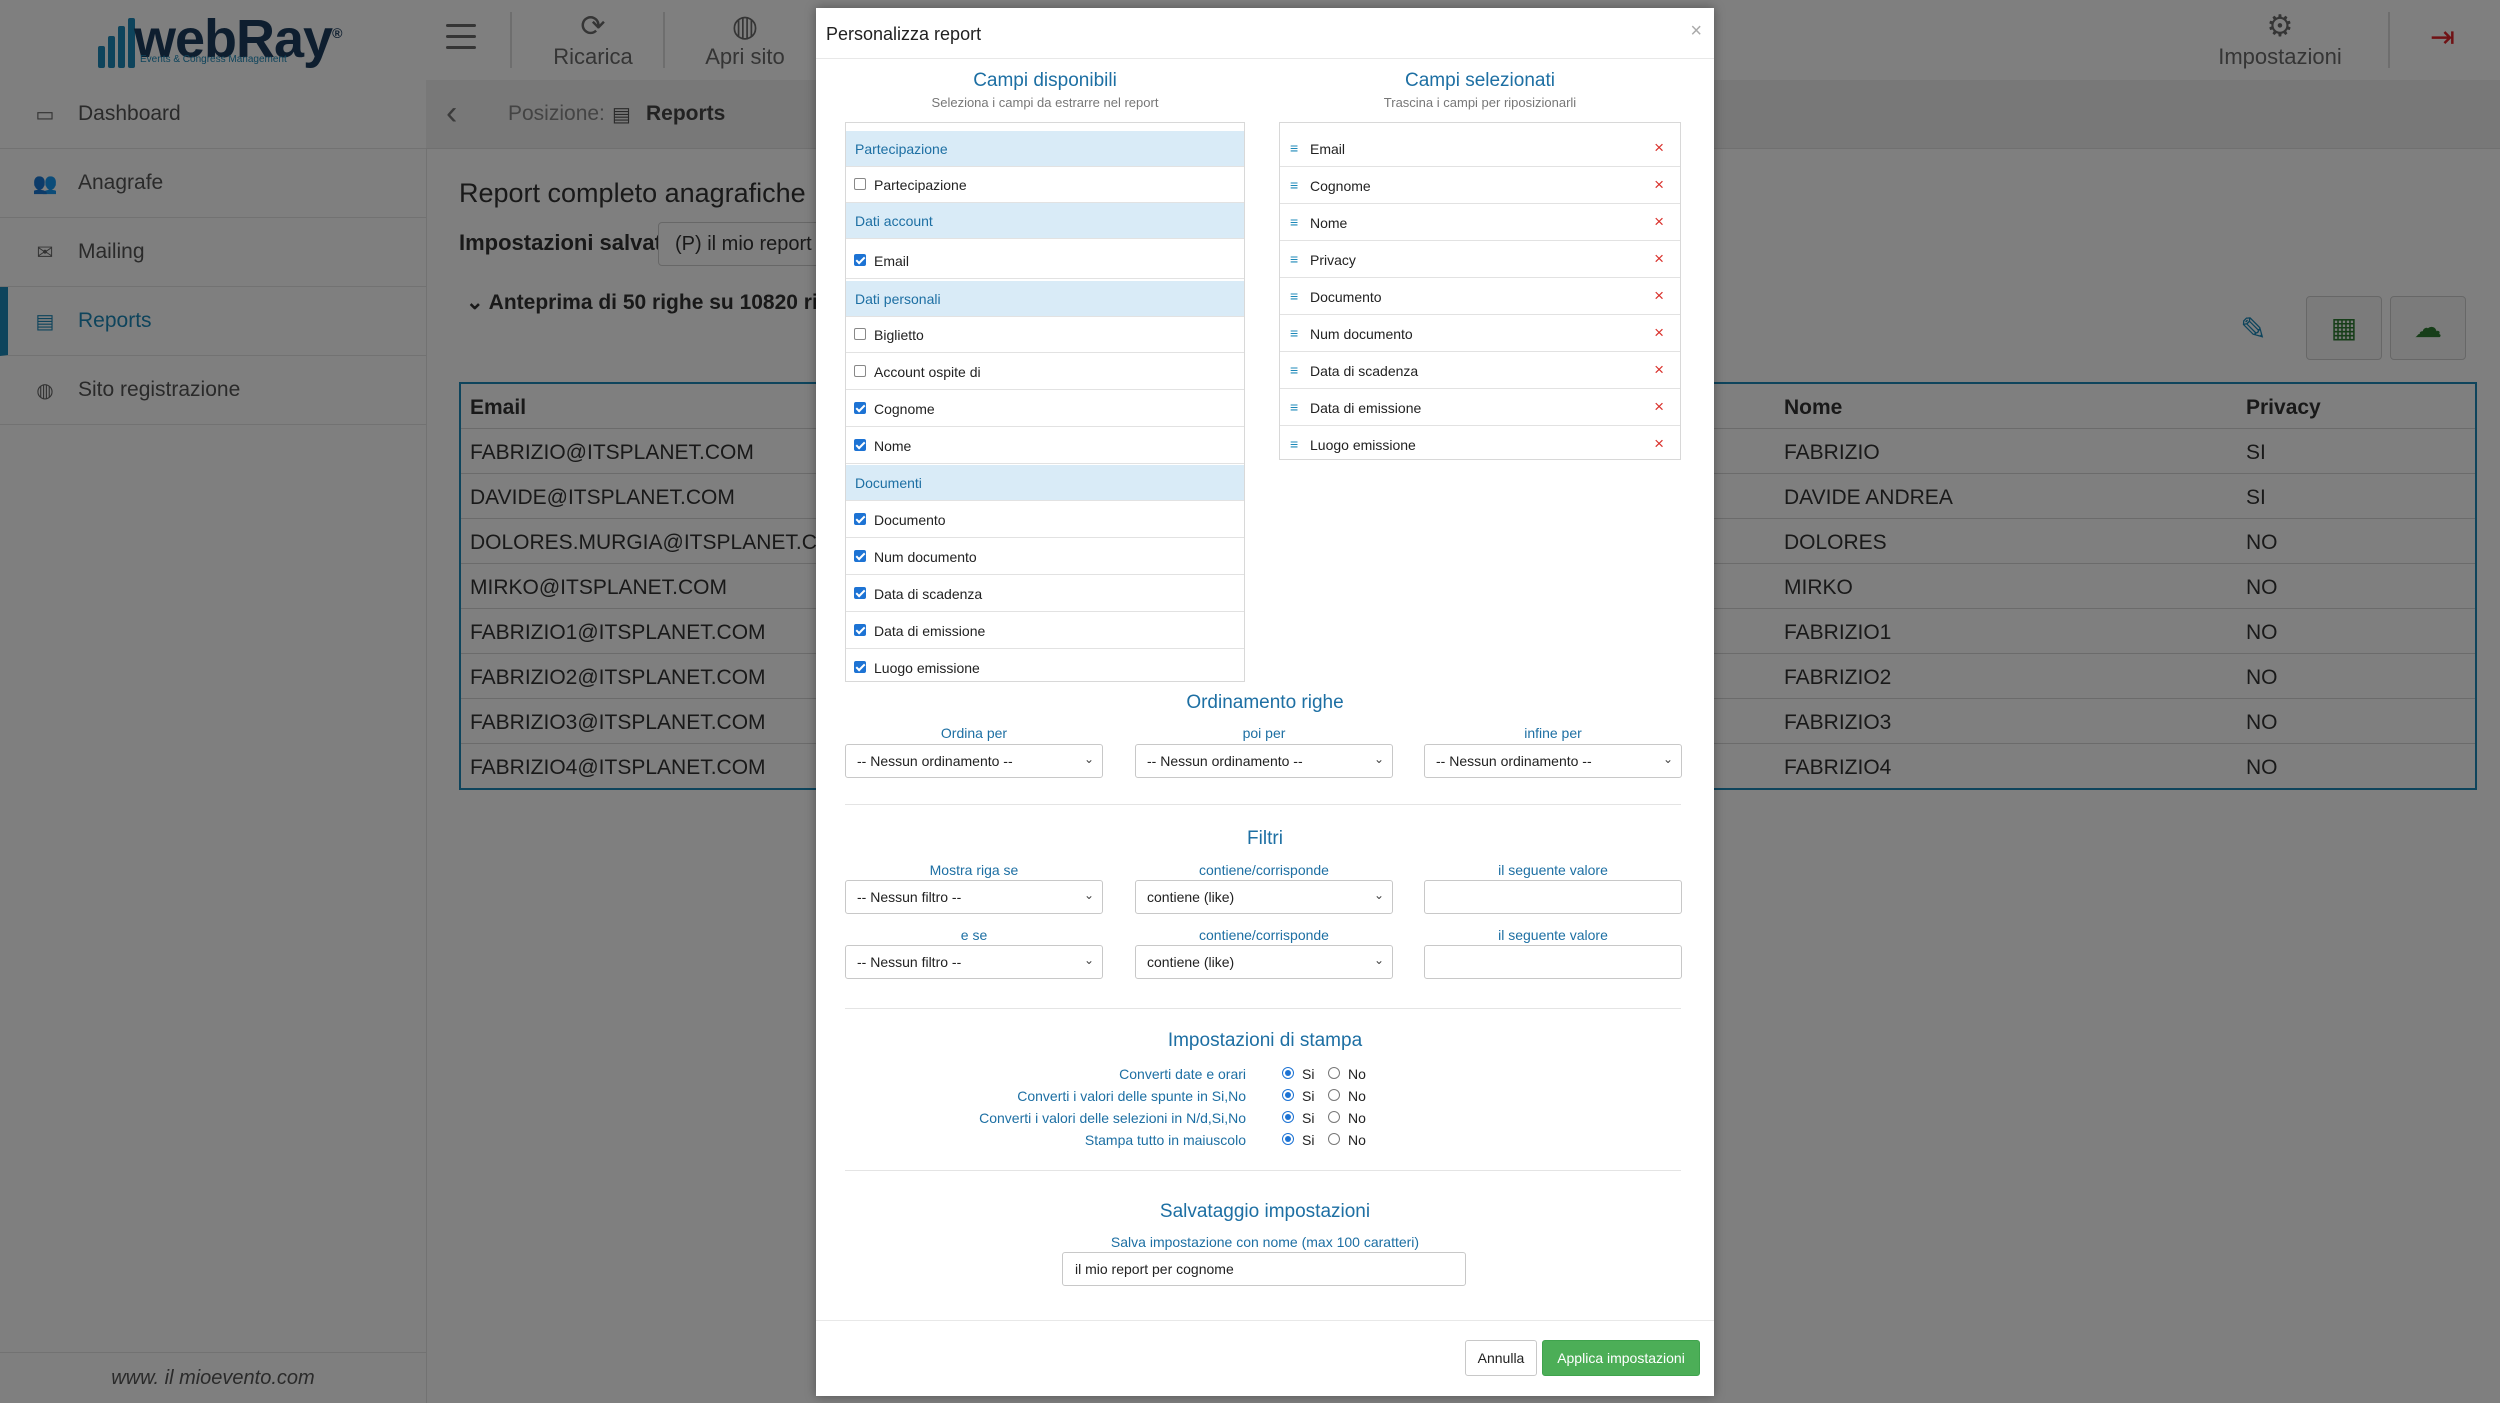 This screenshot has width=2500, height=1403. I want to click on print-option-dates: Converti date e orari Si No, so click(1242, 1074).